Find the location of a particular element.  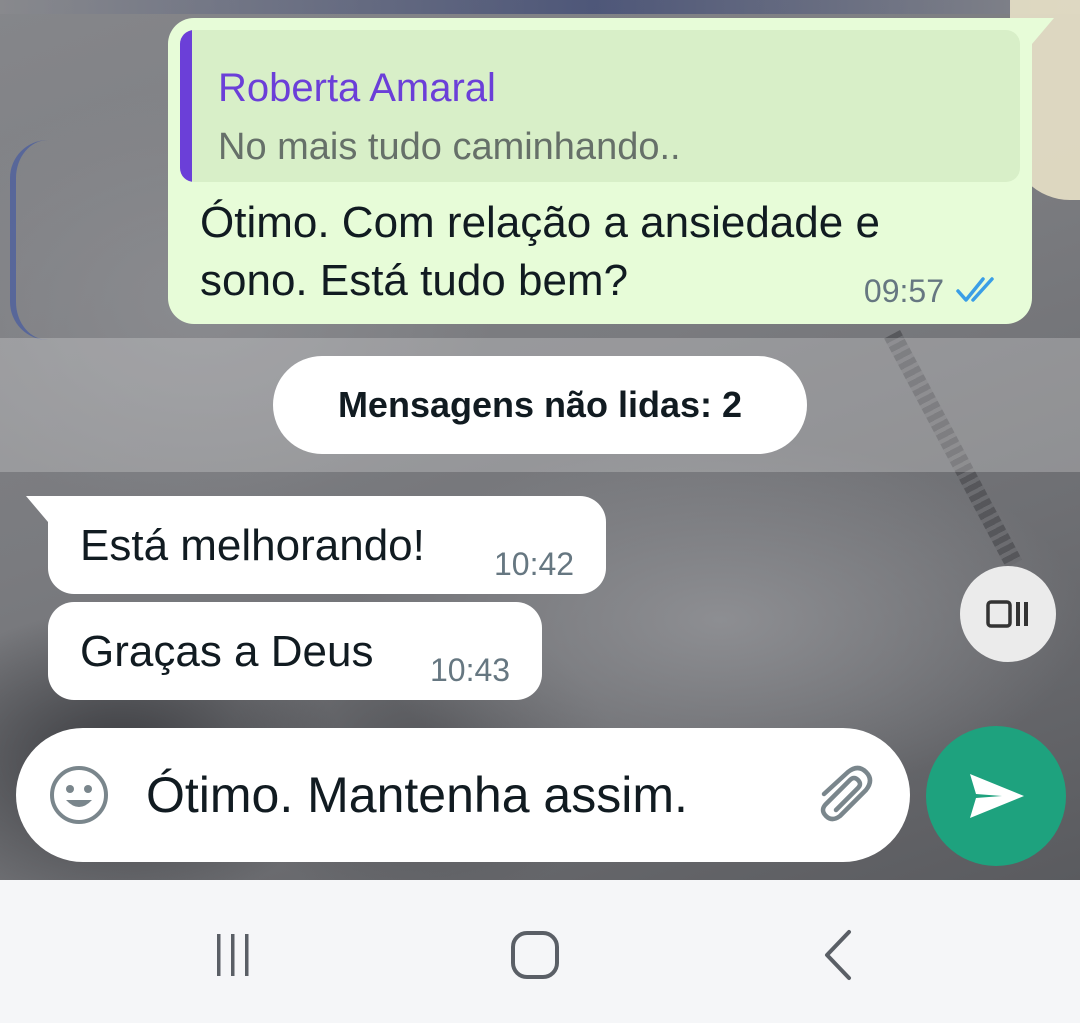

wallpaper-band is located at coordinates (540, 7).